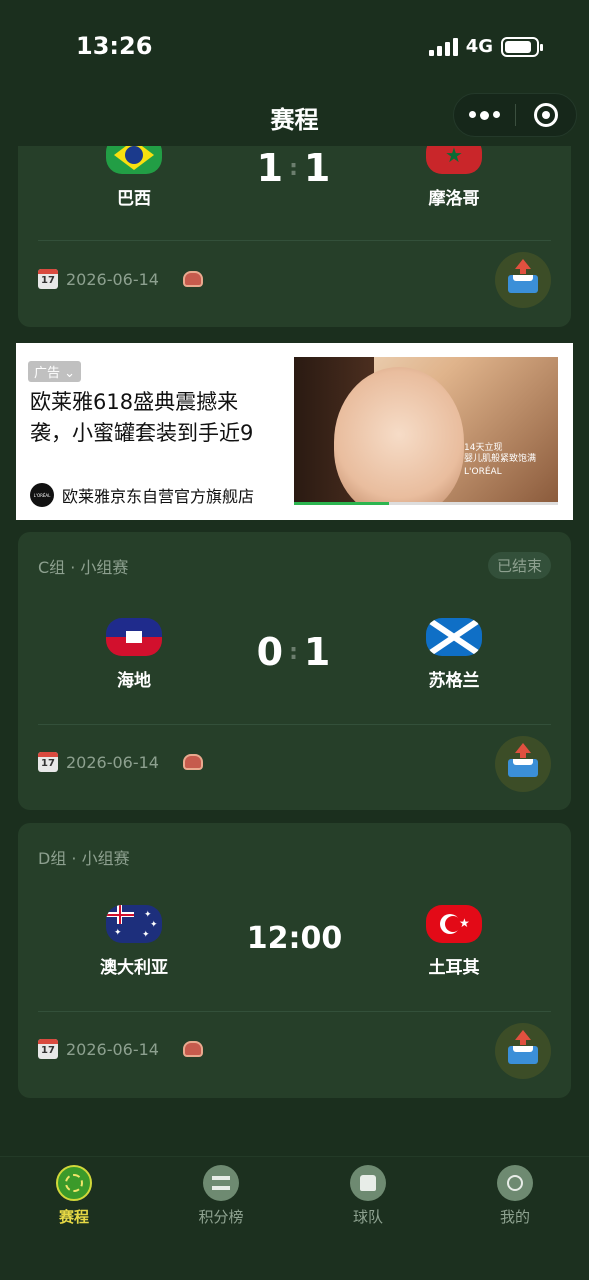 The image size is (589, 1280). Describe the element at coordinates (114, 46) in the screenshot. I see `status-time: 13:26` at that location.